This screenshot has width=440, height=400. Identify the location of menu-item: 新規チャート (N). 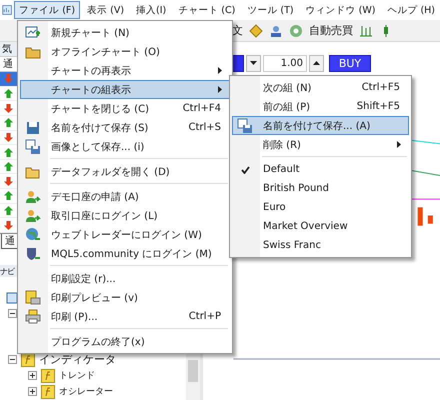
(125, 32).